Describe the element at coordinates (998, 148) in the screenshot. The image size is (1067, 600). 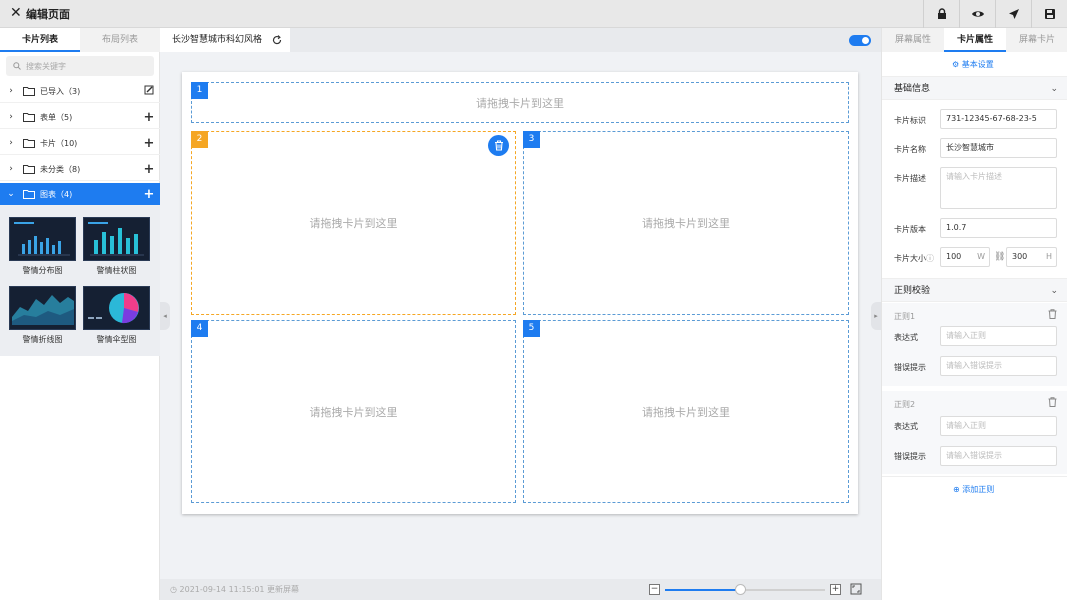
I see `card-name-input: 长沙智慧城市` at that location.